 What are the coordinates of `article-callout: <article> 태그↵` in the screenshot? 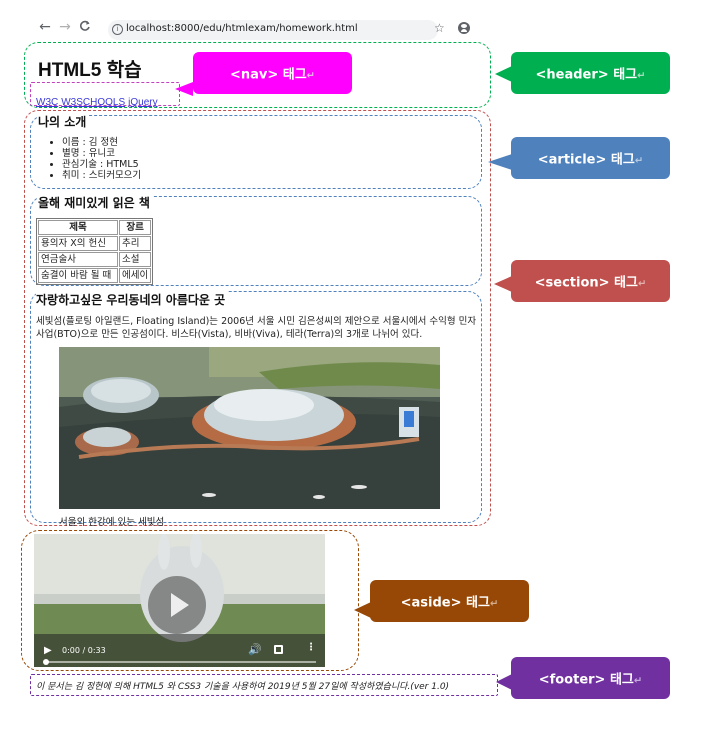 It's located at (590, 158).